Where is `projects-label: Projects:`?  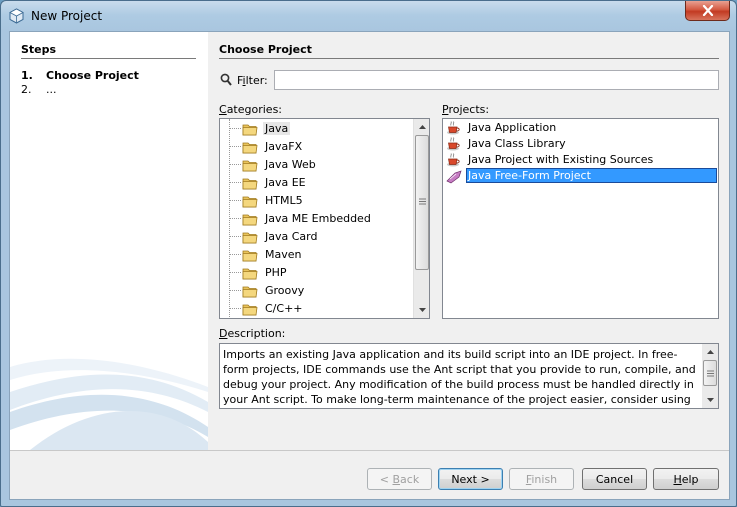
projects-label: Projects: is located at coordinates (466, 109).